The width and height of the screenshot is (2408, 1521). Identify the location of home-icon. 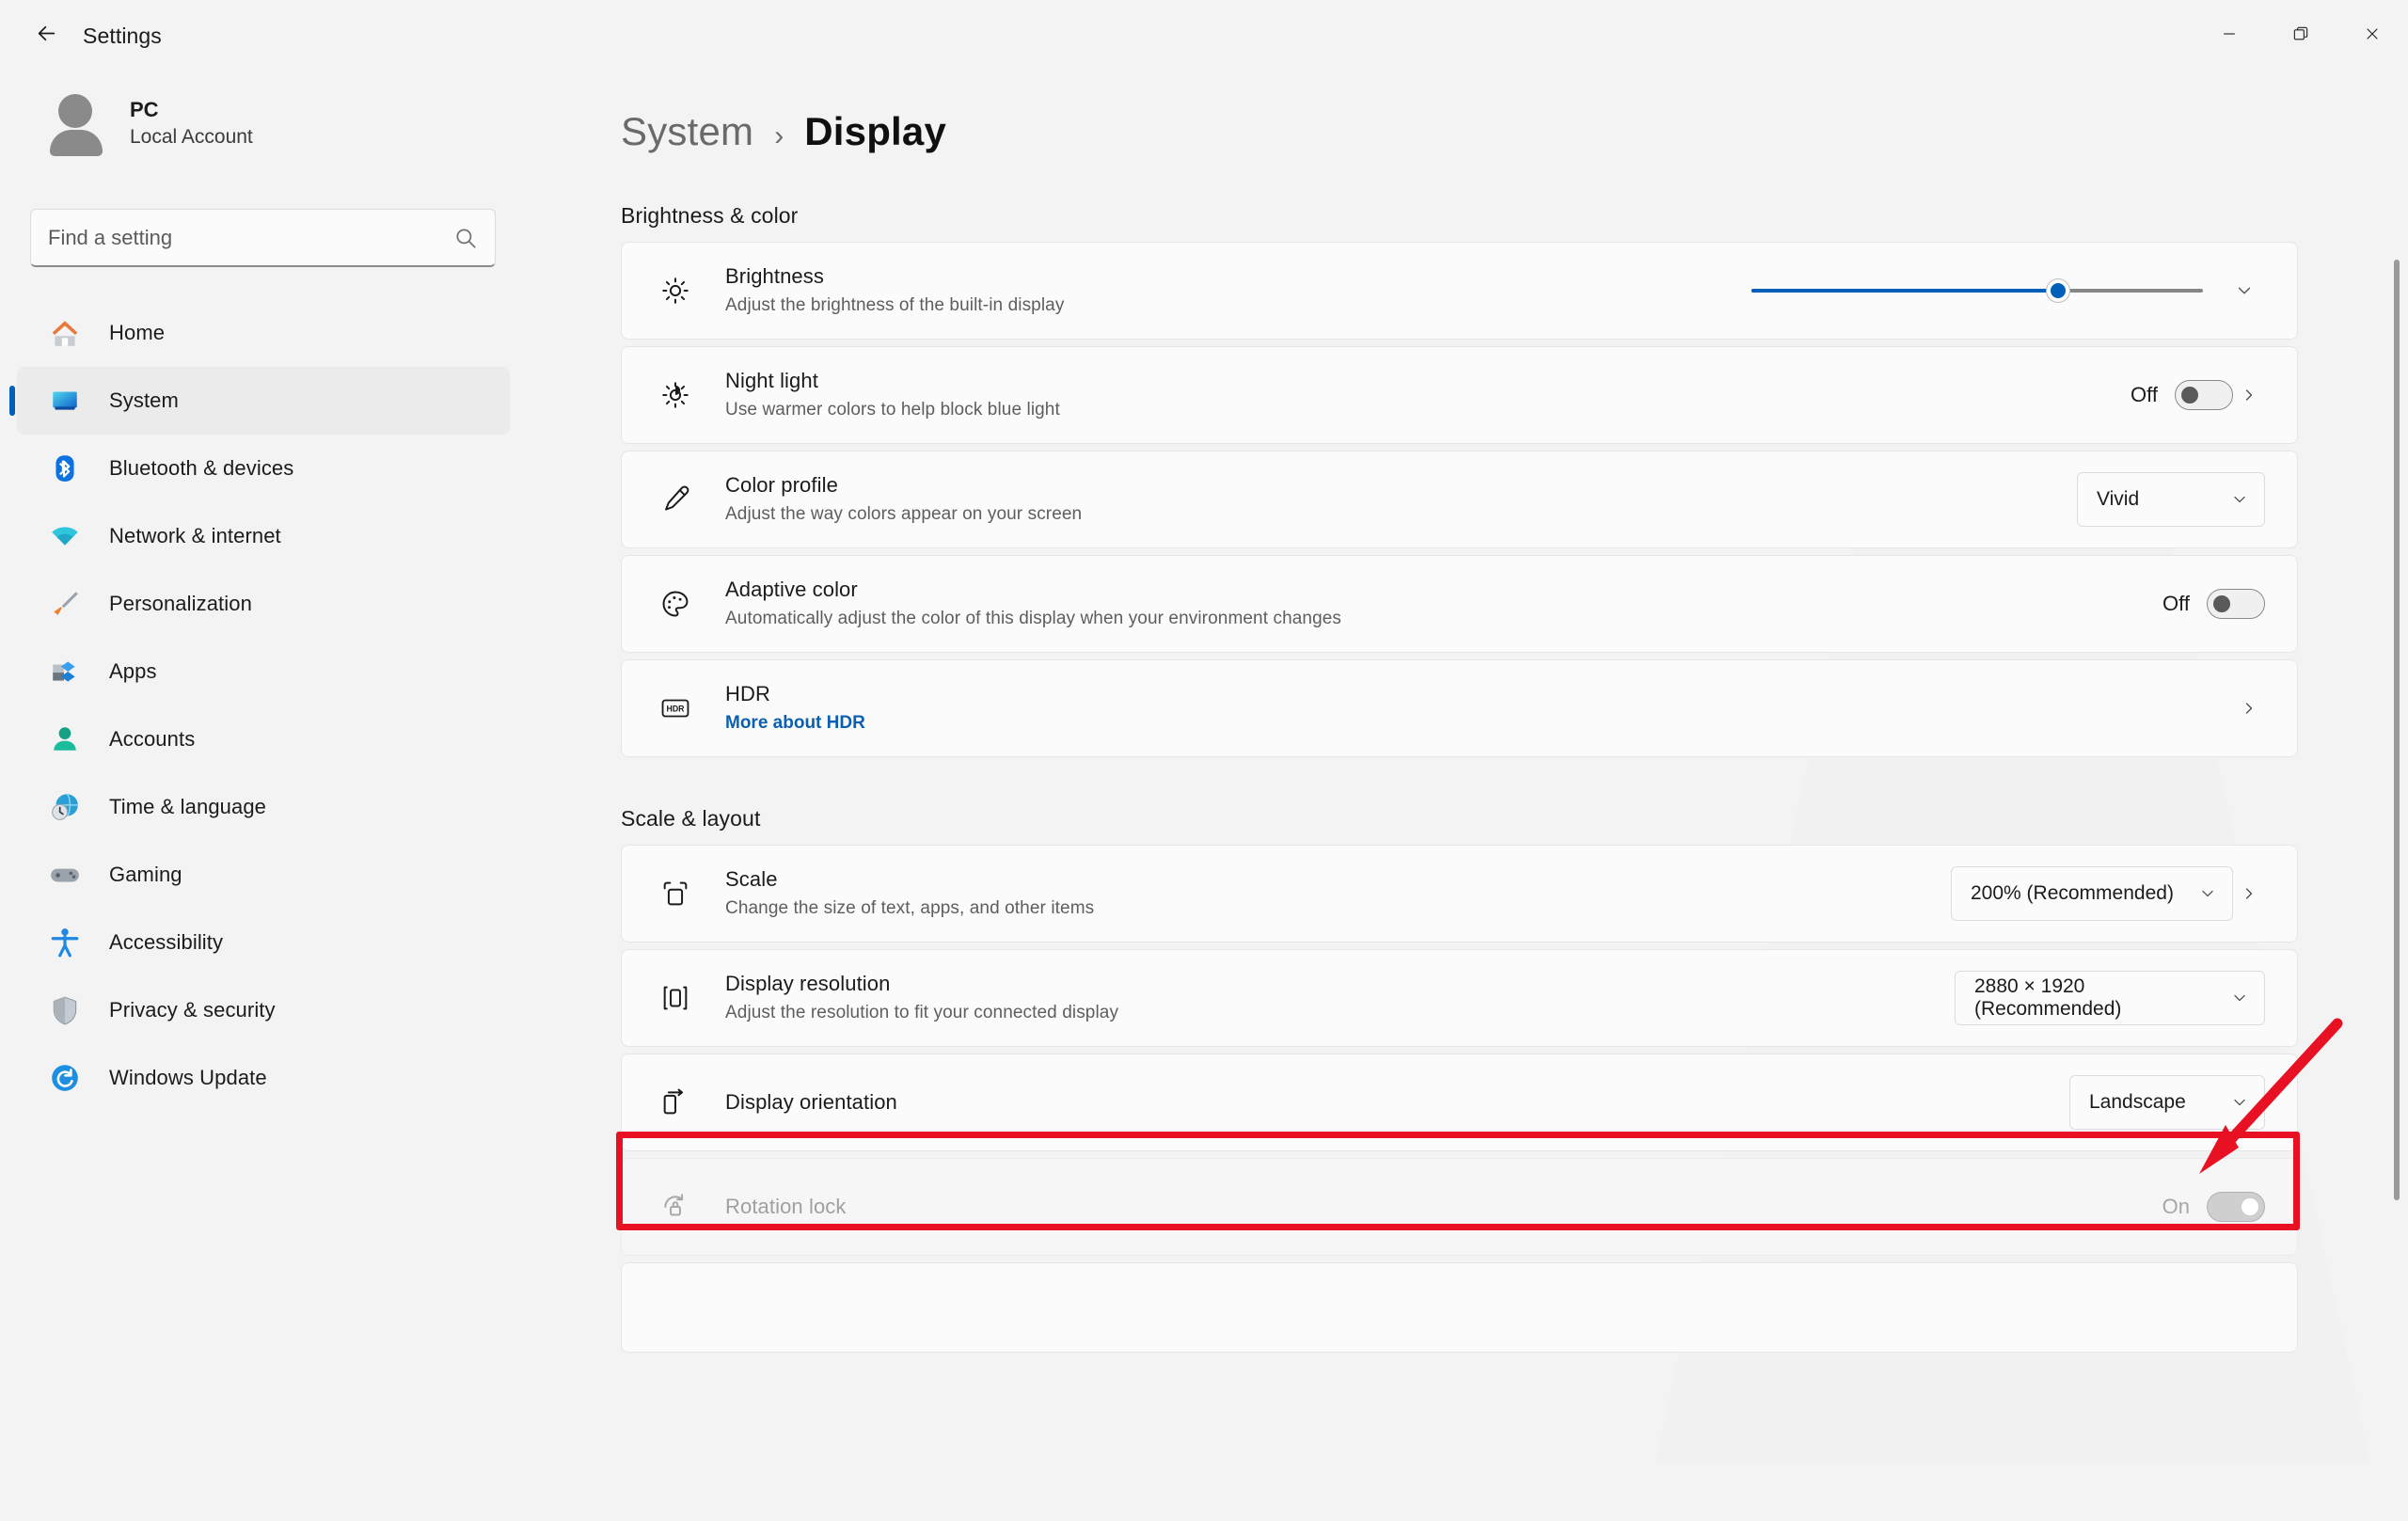
(65, 333).